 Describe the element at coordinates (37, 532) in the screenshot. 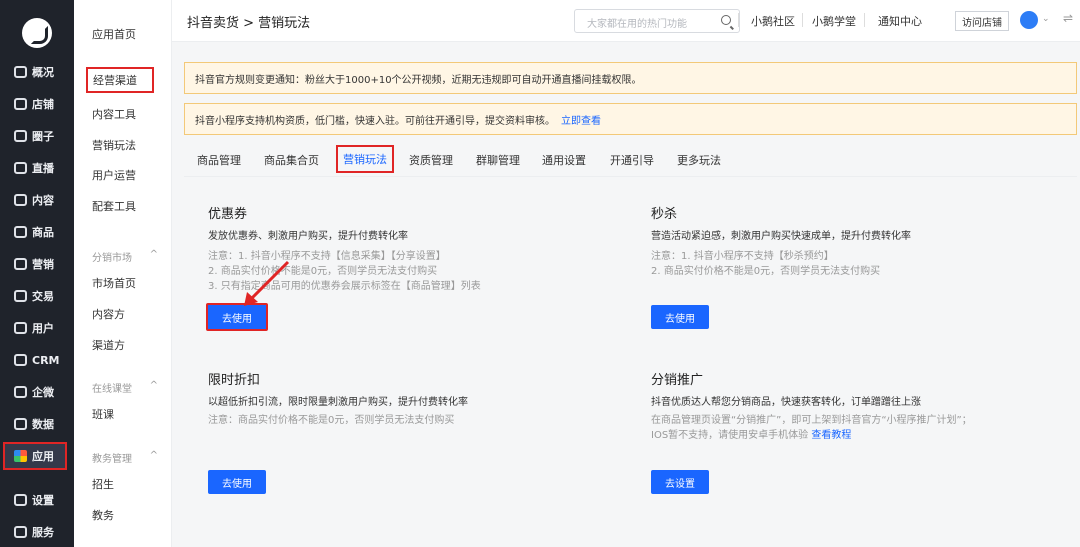

I see `sidebar-item-service: 服务` at that location.